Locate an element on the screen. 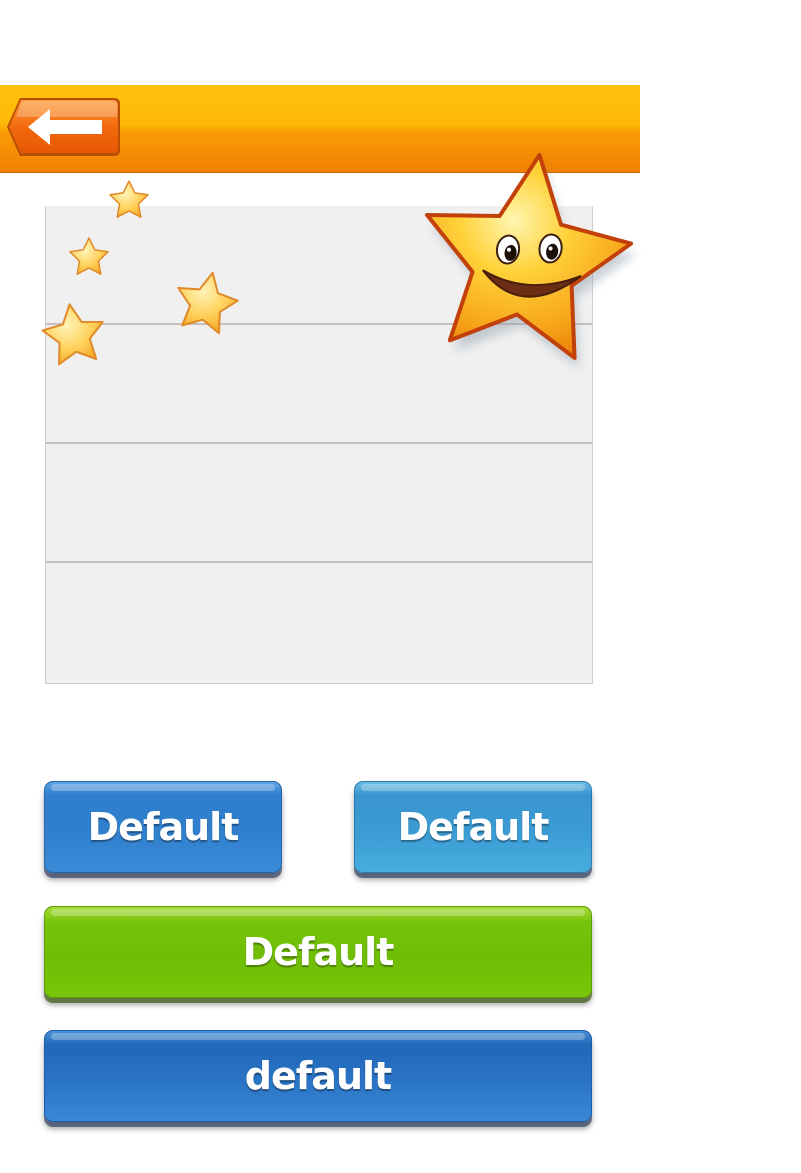 The width and height of the screenshot is (801, 1173). default-button-green: Default is located at coordinates (318, 952).